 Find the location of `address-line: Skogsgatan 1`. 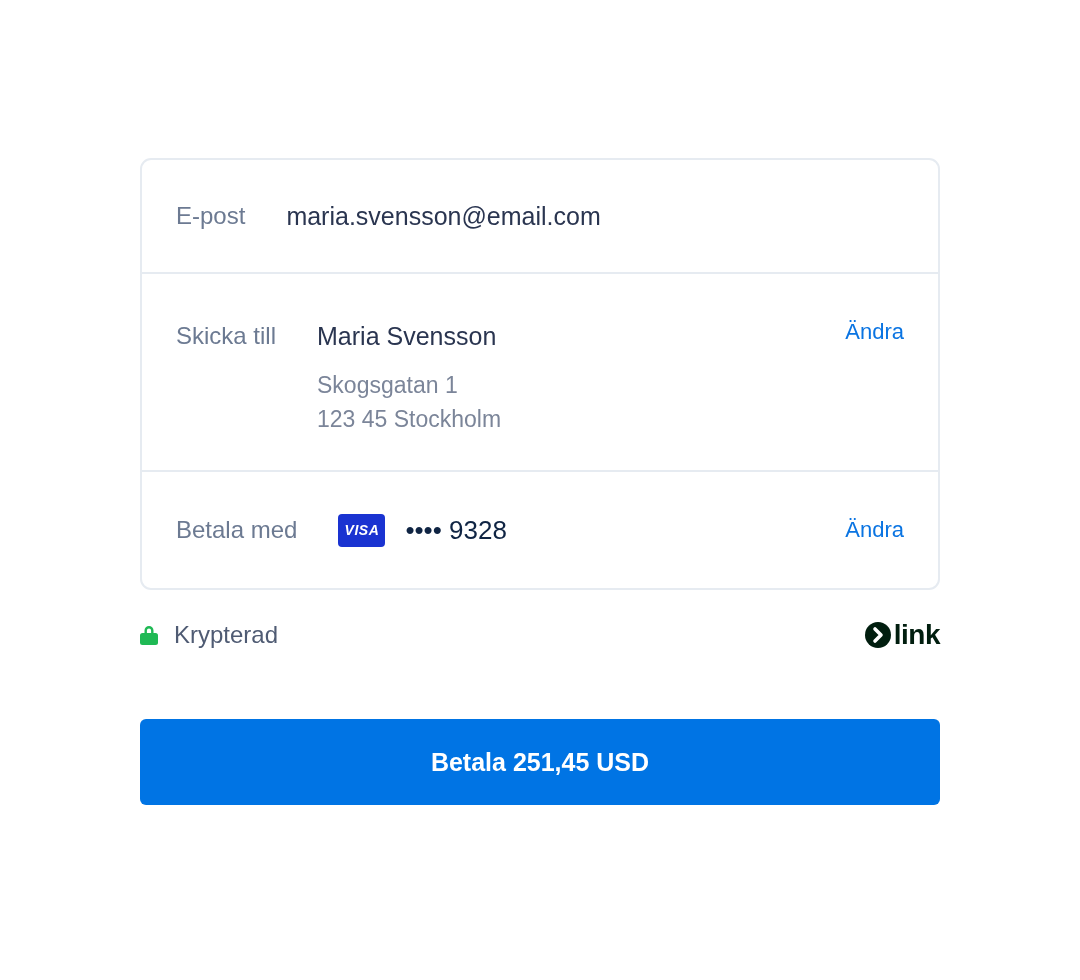

address-line: Skogsgatan 1 is located at coordinates (388, 385).